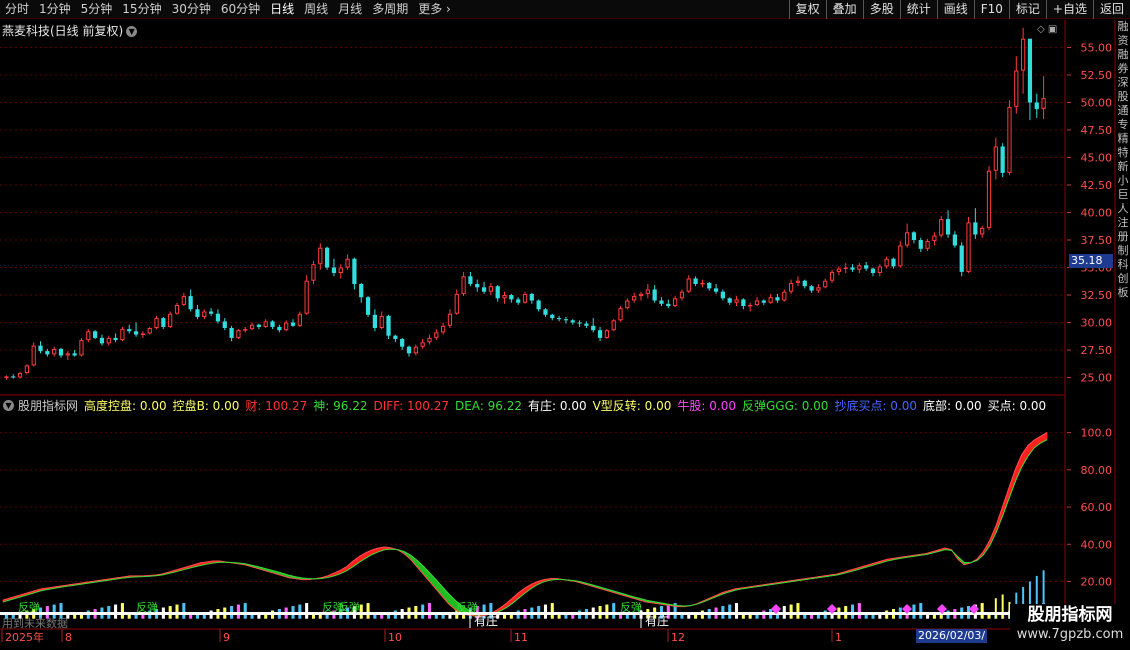 Image resolution: width=1130 pixels, height=650 pixels. I want to click on period-tab-8: 月线, so click(350, 9).